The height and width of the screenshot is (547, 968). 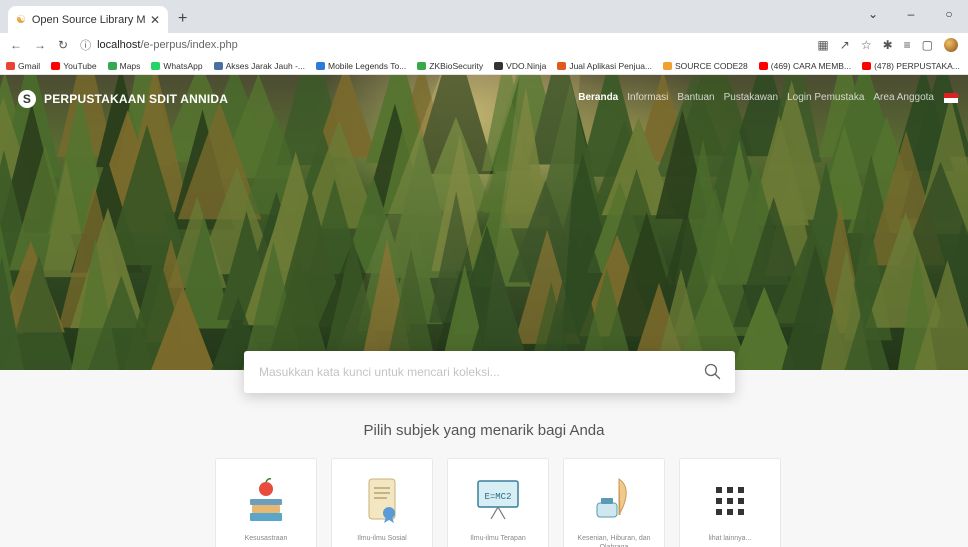 I want to click on scroll-icon, so click(x=382, y=501).